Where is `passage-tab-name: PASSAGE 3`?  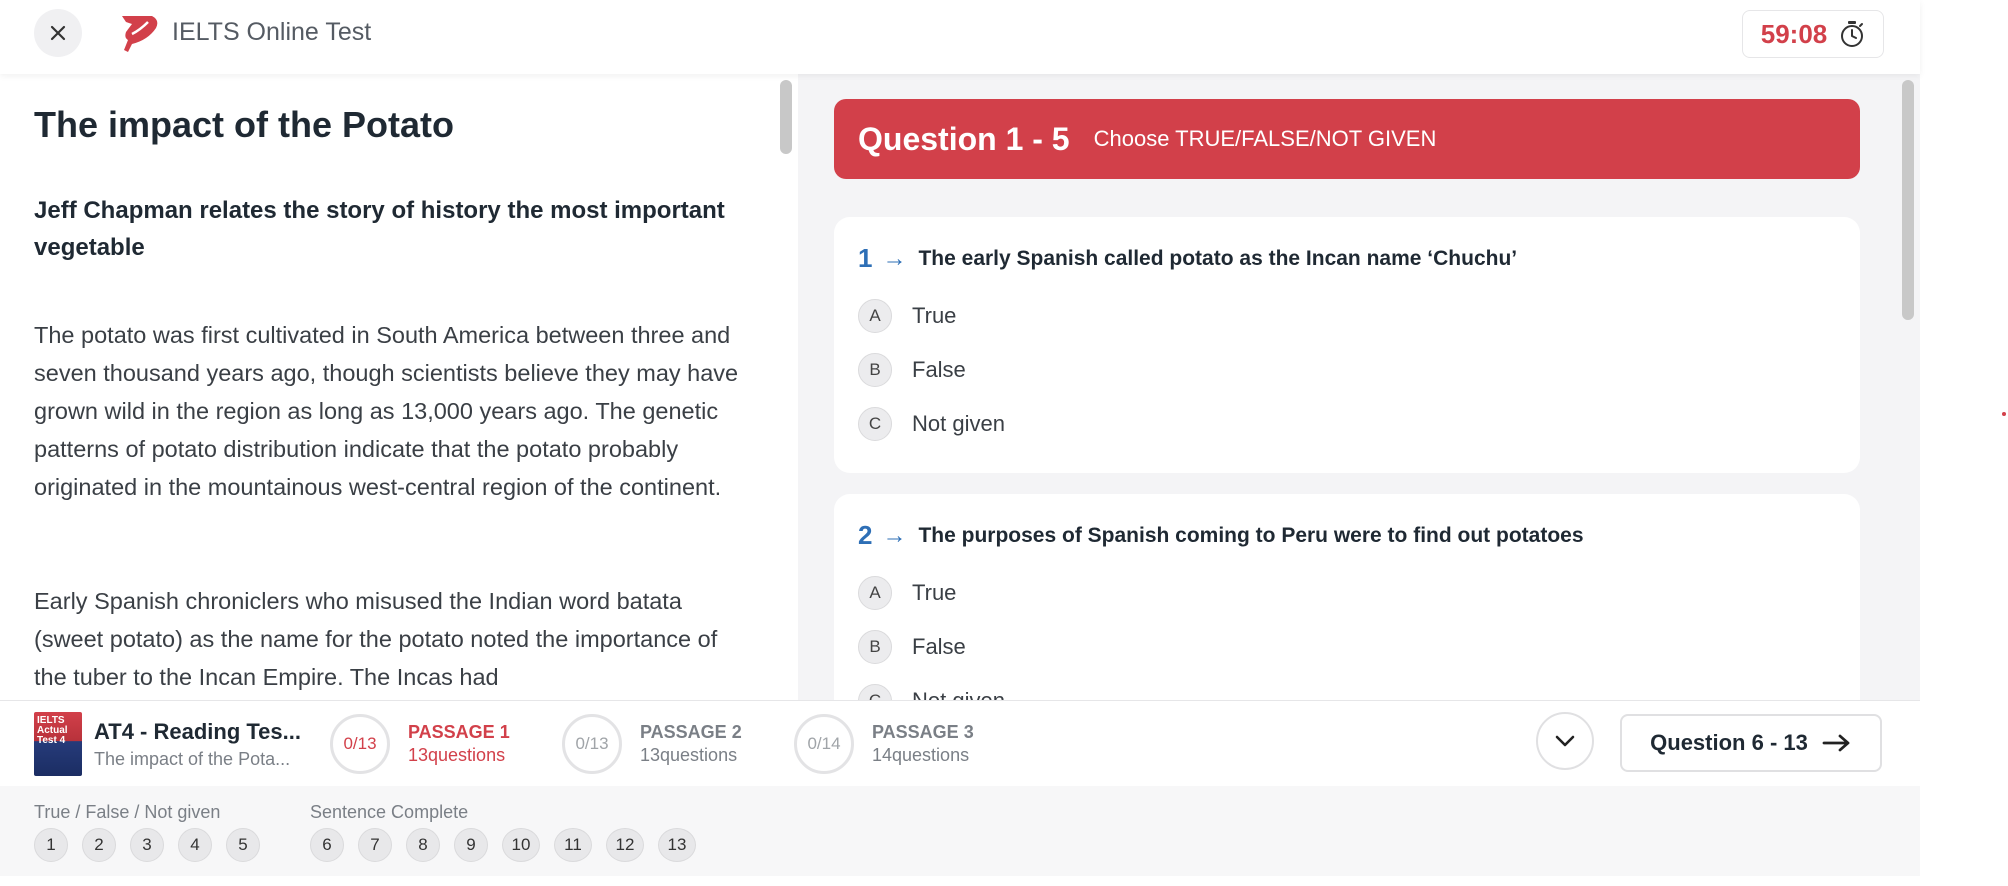 passage-tab-name: PASSAGE 3 is located at coordinates (923, 732).